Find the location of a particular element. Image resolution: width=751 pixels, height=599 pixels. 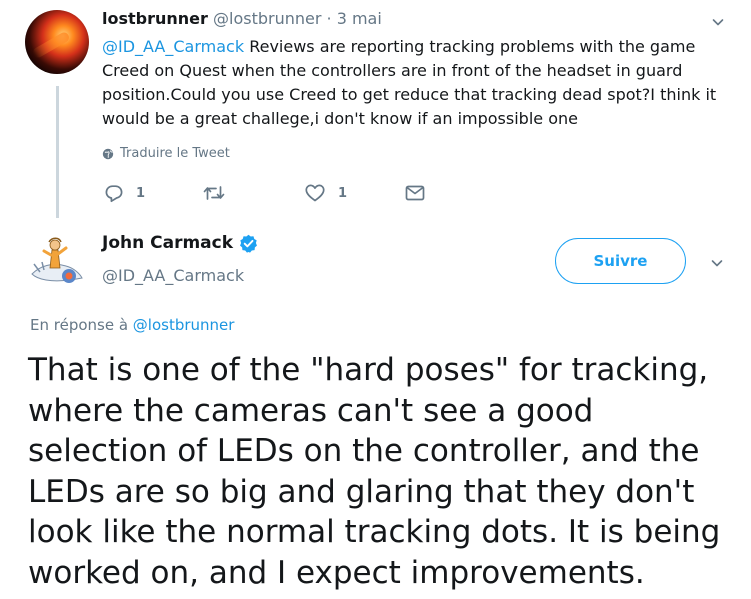

heart-icon is located at coordinates (315, 193).